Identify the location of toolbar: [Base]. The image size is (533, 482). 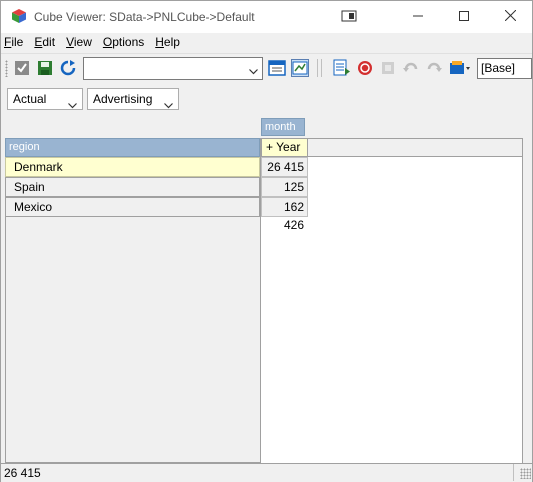
(266, 67).